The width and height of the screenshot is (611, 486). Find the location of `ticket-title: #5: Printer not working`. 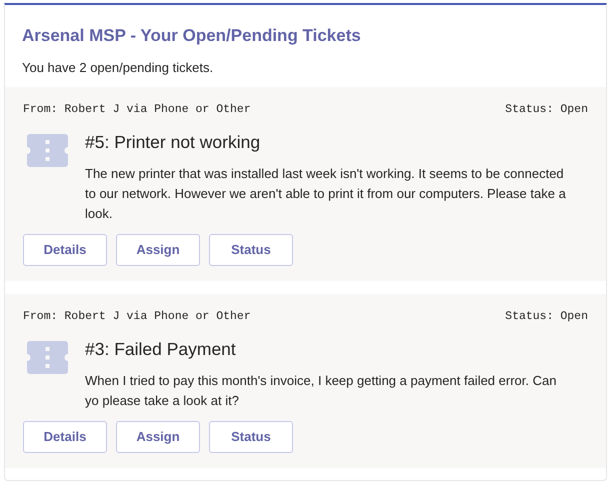

ticket-title: #5: Printer not working is located at coordinates (173, 142).